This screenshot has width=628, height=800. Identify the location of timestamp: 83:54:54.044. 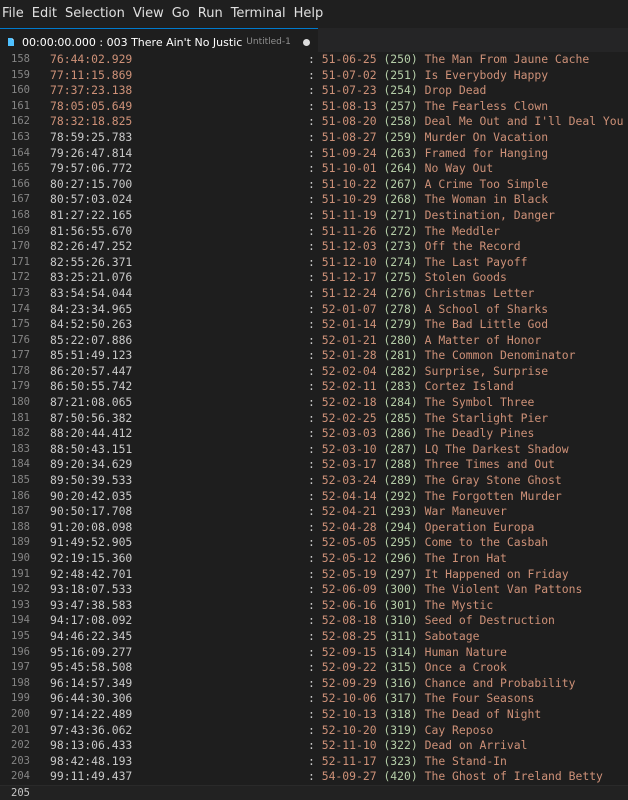
(91, 292).